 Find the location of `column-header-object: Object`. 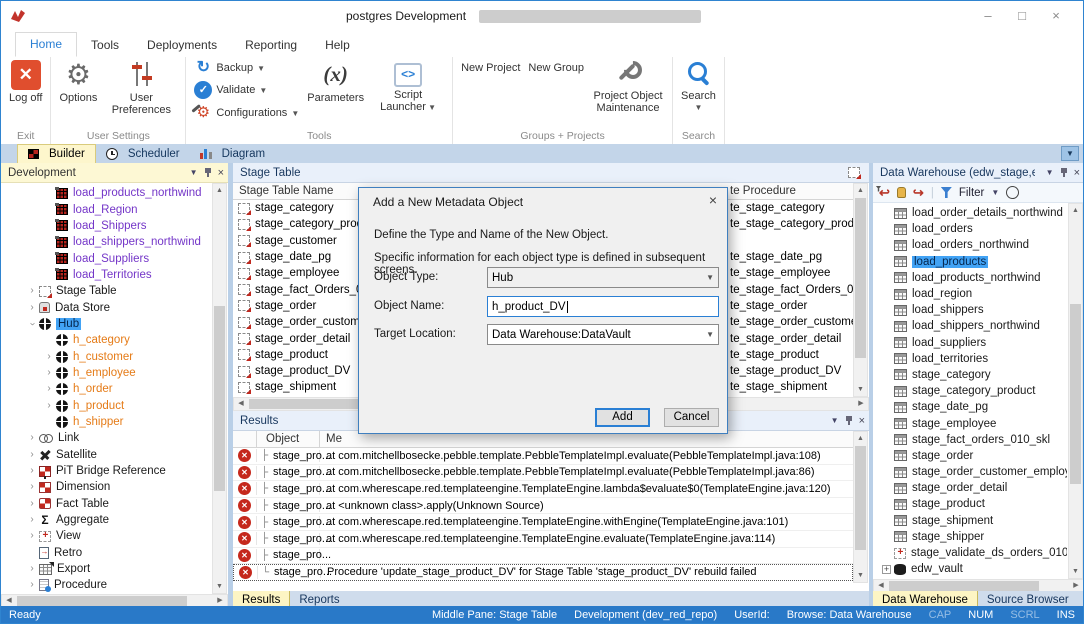

column-header-object: Object is located at coordinates (288, 439).